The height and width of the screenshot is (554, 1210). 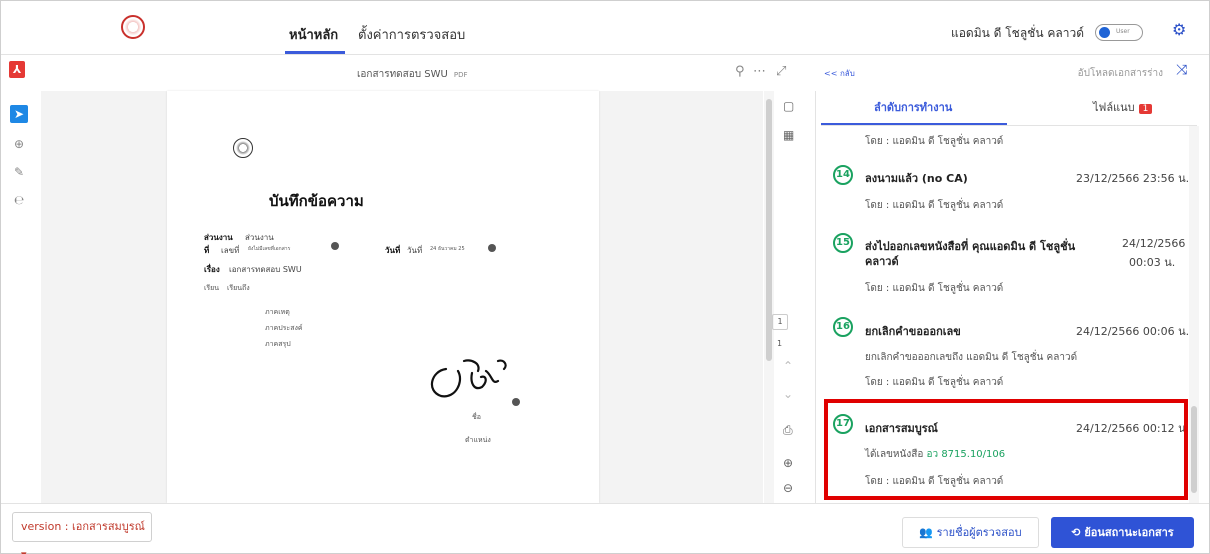 I want to click on memo-subject-value: เอกสารทดสอบ SWU, so click(x=265, y=269).